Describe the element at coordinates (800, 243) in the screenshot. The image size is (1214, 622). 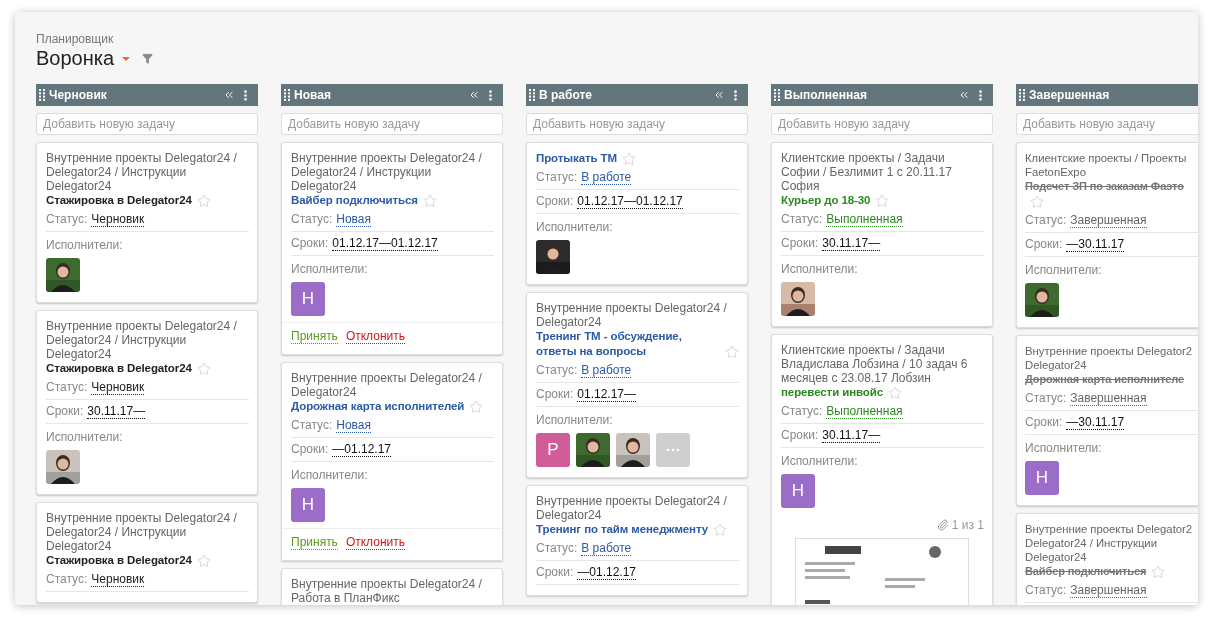
I see `deadline-label: Сроки:` at that location.